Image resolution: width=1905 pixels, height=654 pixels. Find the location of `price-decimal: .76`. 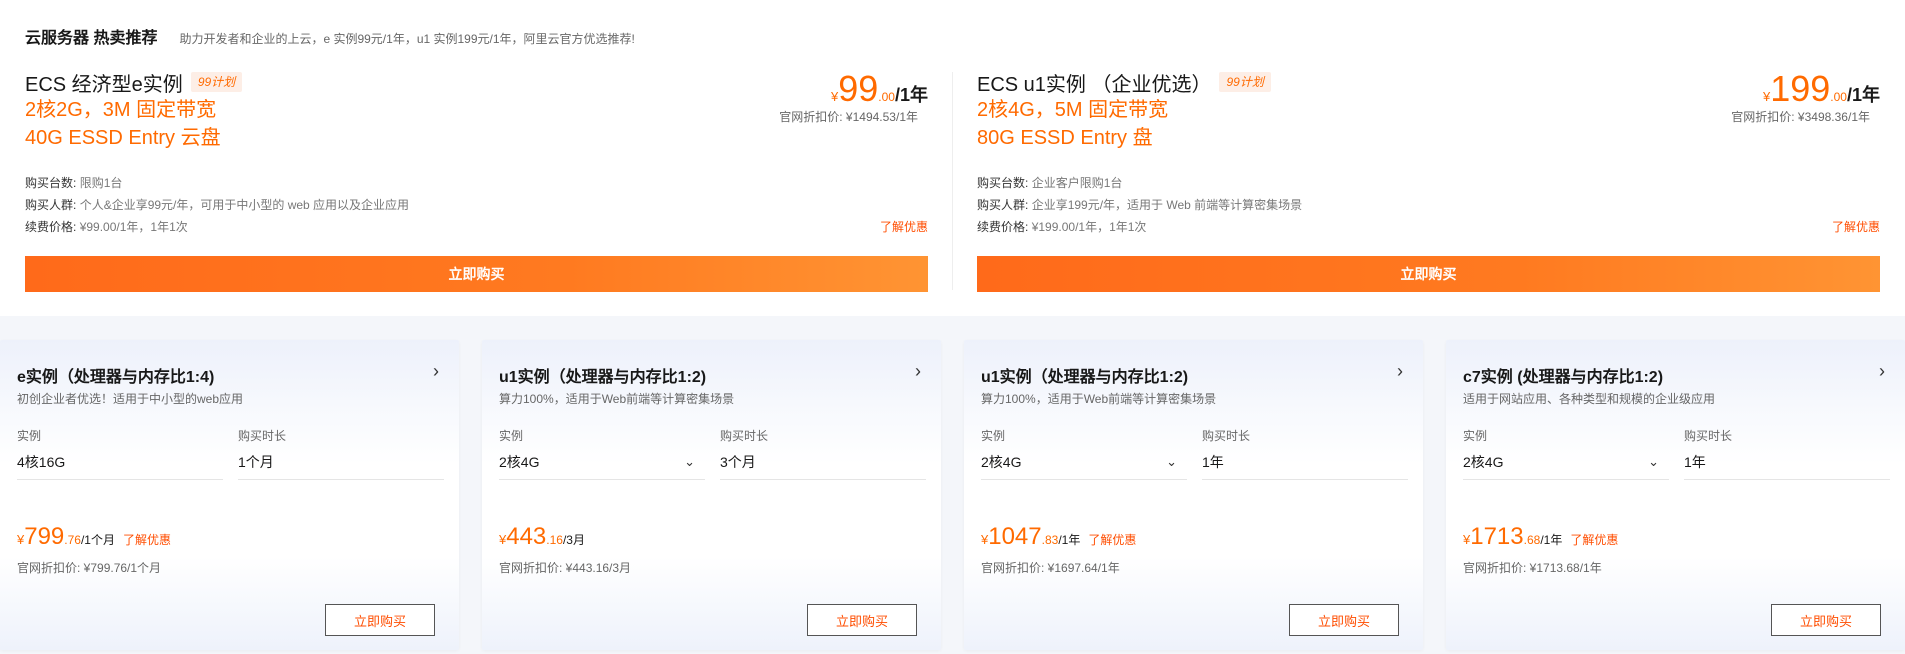

price-decimal: .76 is located at coordinates (72, 540).